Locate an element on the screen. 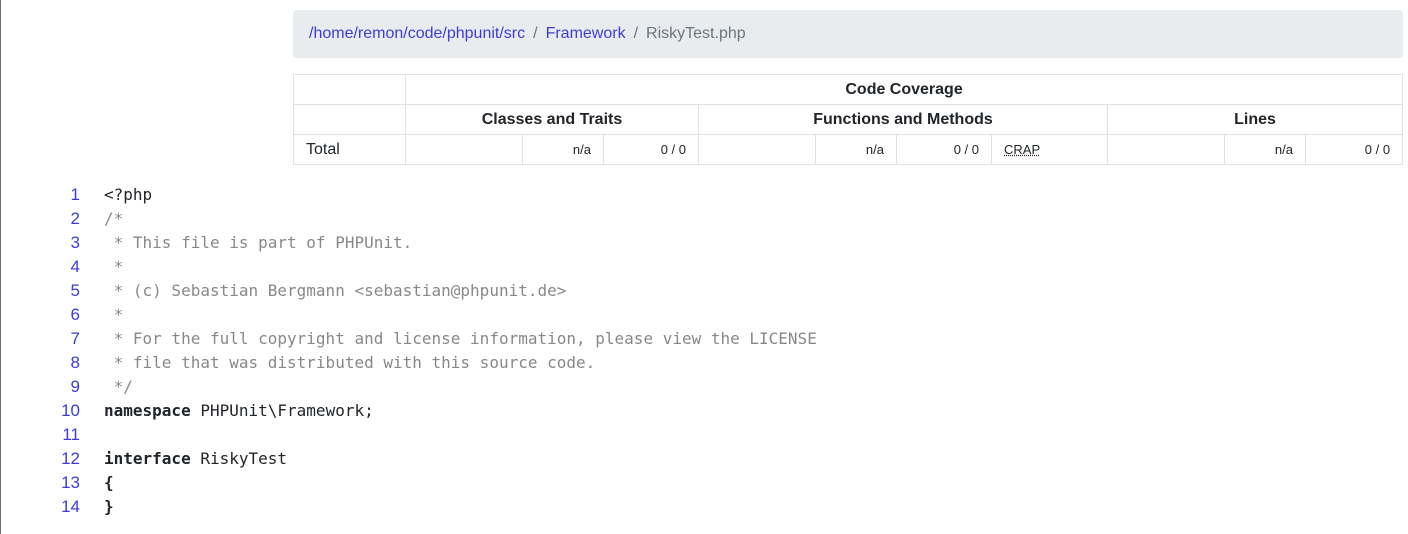 Image resolution: width=1408 pixels, height=534 pixels. code-keyword: namespace is located at coordinates (147, 410).